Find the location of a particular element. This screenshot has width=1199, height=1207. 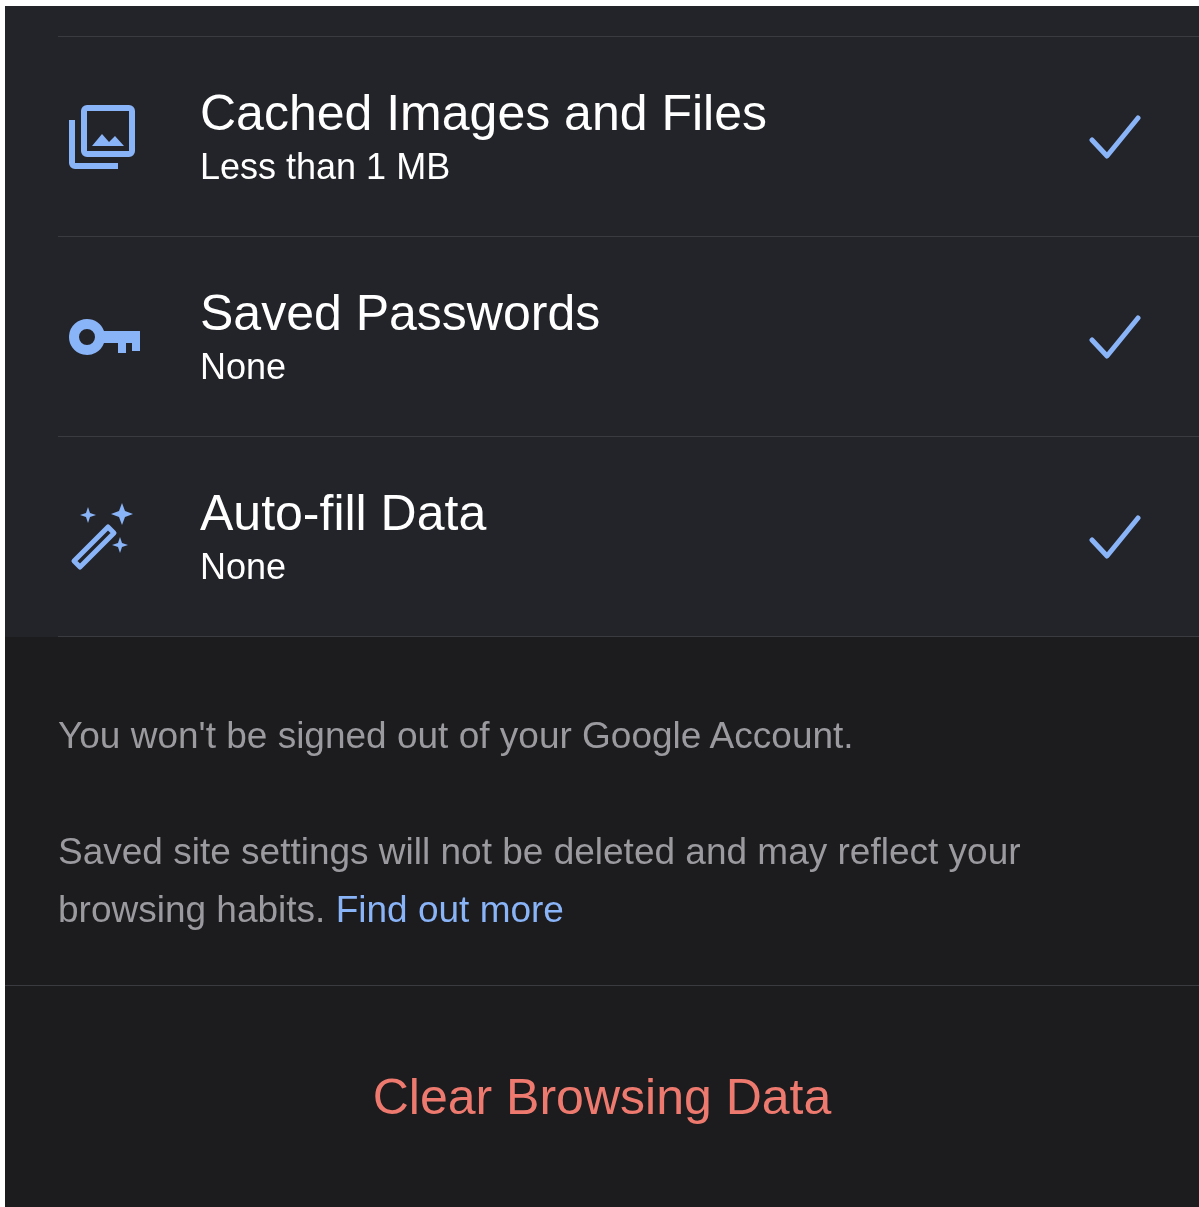

option-title: Cached Images and Files is located at coordinates (484, 113).